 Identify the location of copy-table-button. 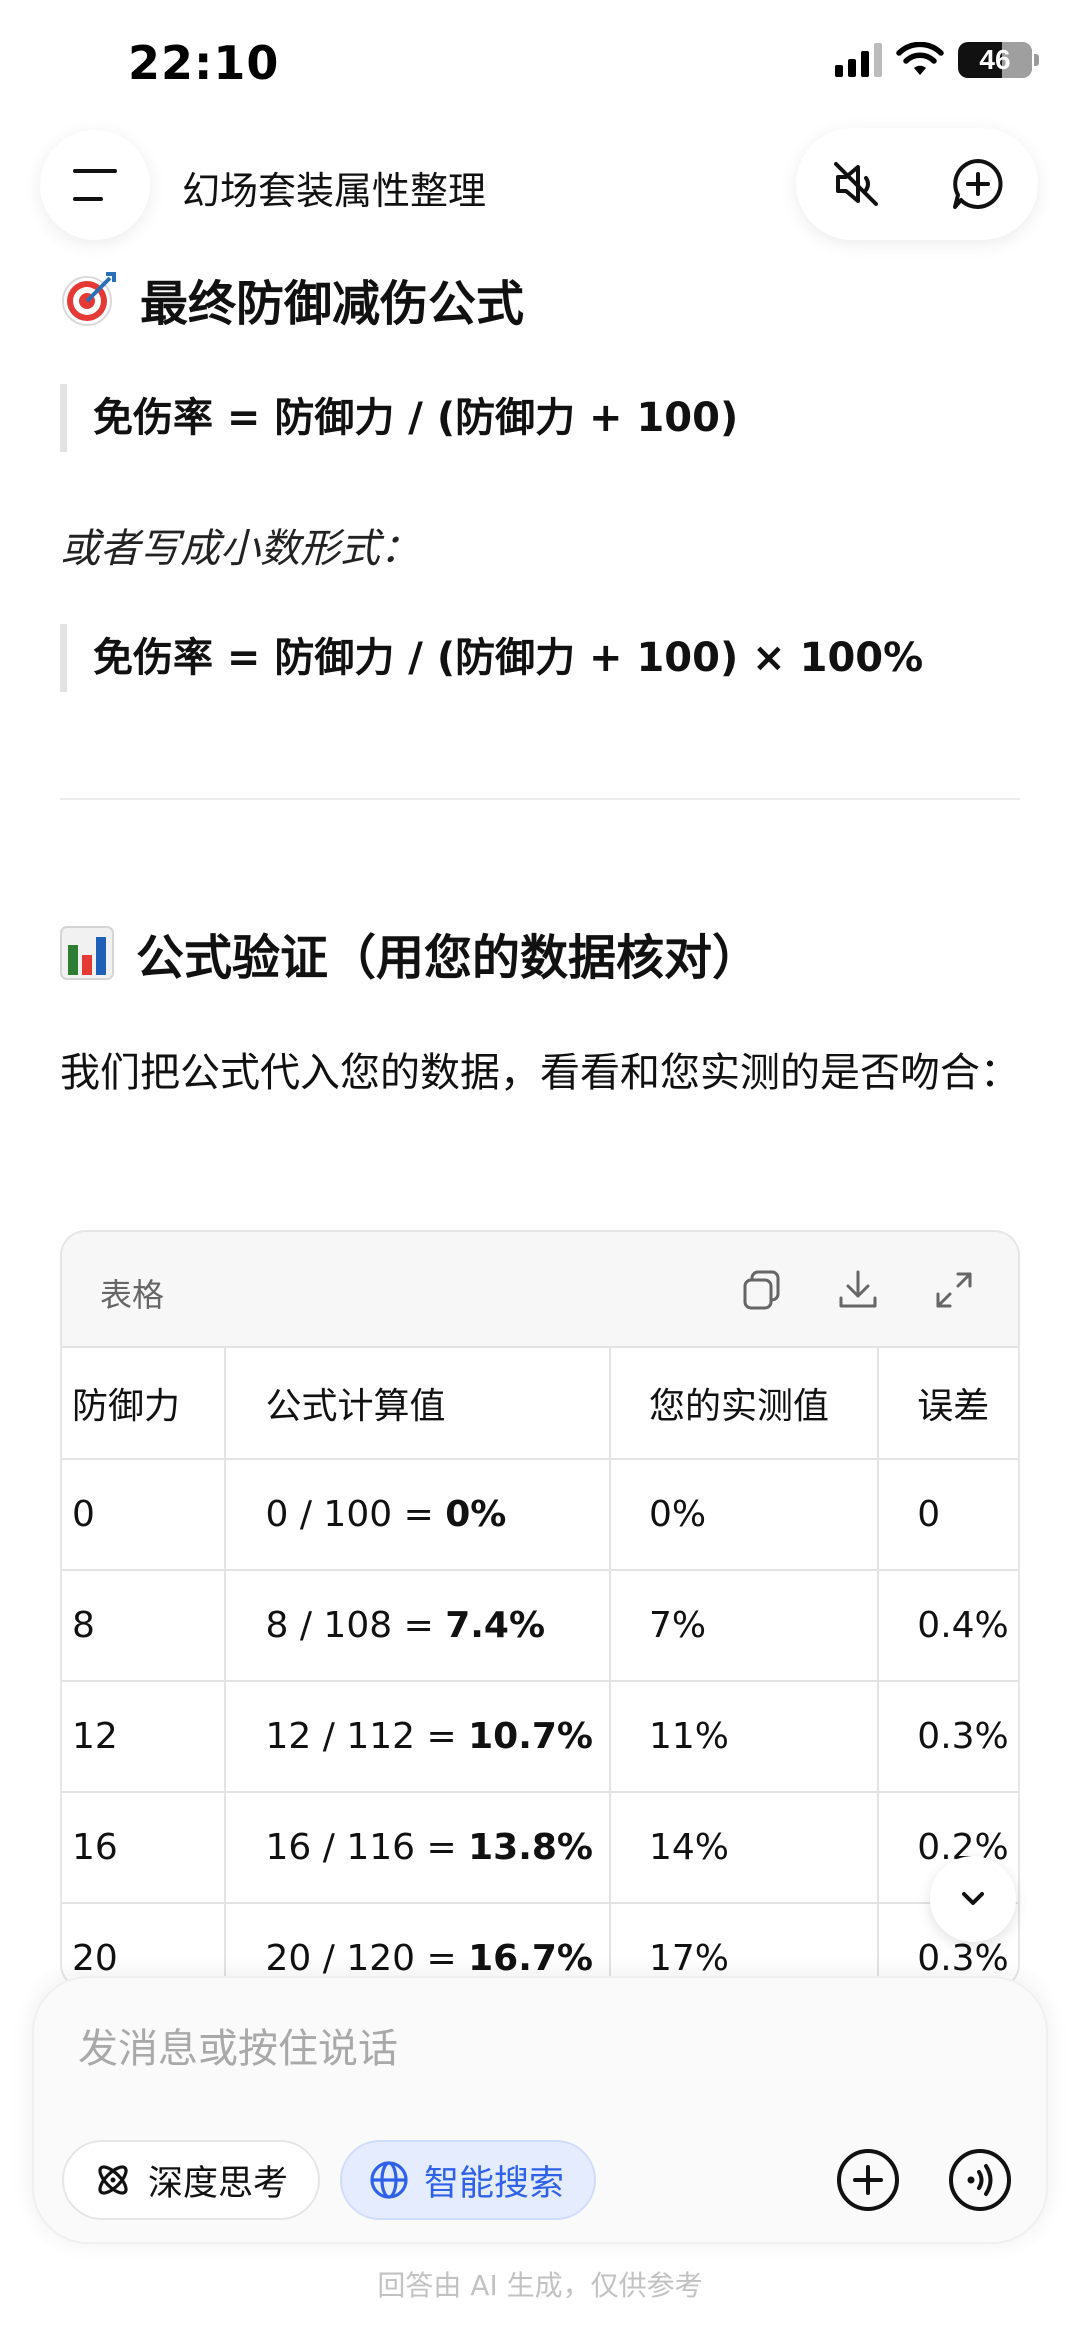
(762, 1290).